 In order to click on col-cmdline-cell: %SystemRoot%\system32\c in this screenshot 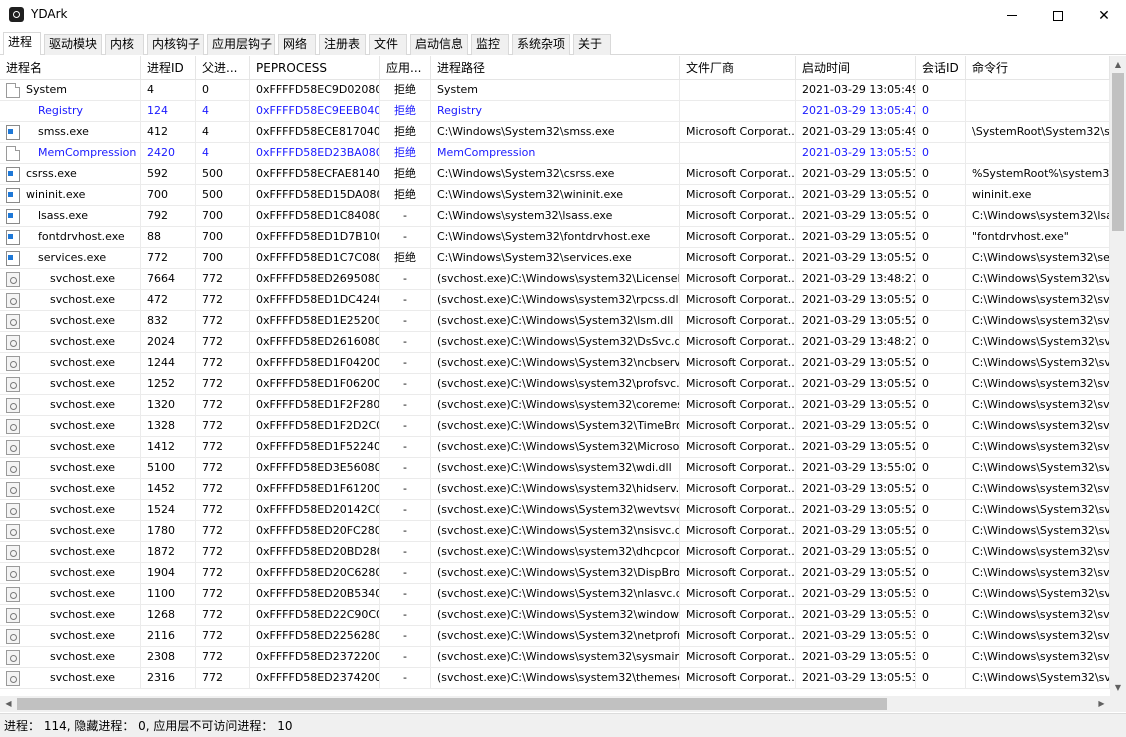, I will do `click(1038, 174)`.